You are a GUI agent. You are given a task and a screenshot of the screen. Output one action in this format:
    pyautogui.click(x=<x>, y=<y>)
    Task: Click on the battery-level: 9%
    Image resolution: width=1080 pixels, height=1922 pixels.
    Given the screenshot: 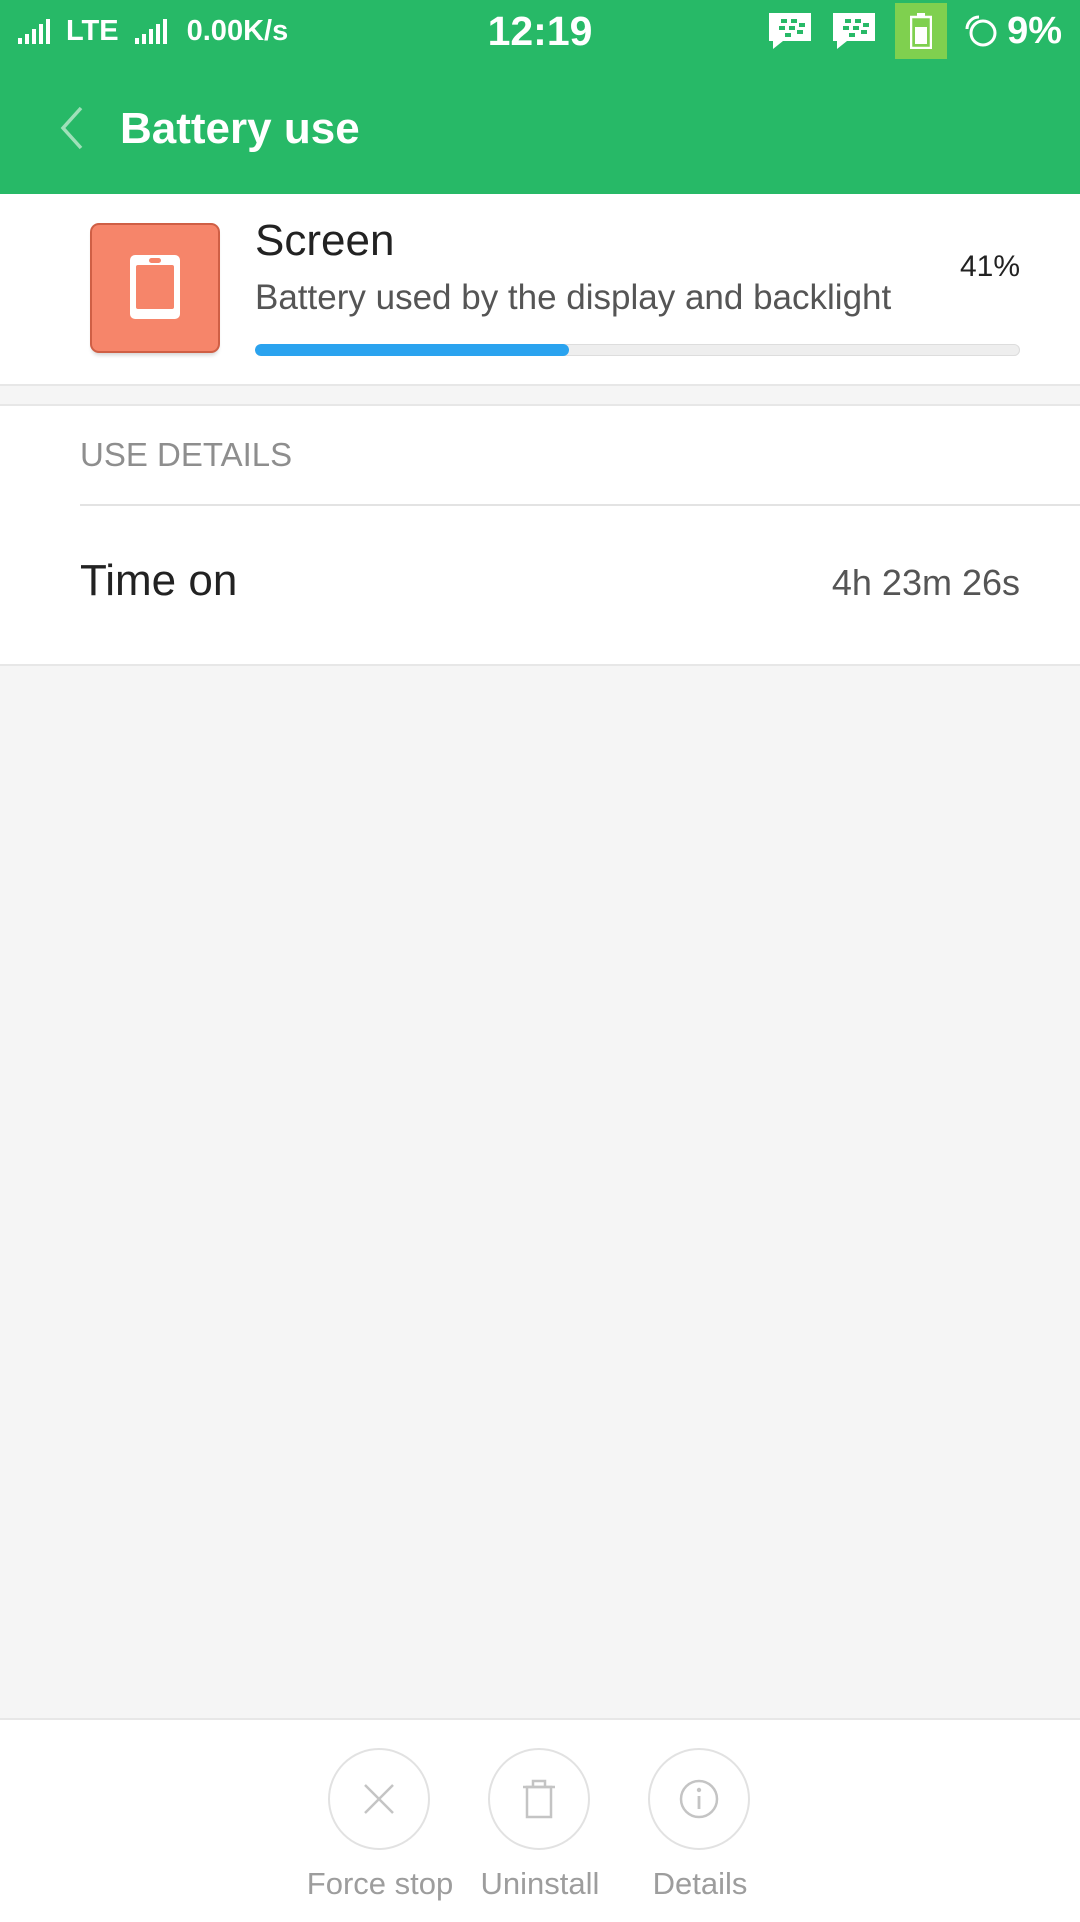 What is the action you would take?
    pyautogui.click(x=1034, y=30)
    